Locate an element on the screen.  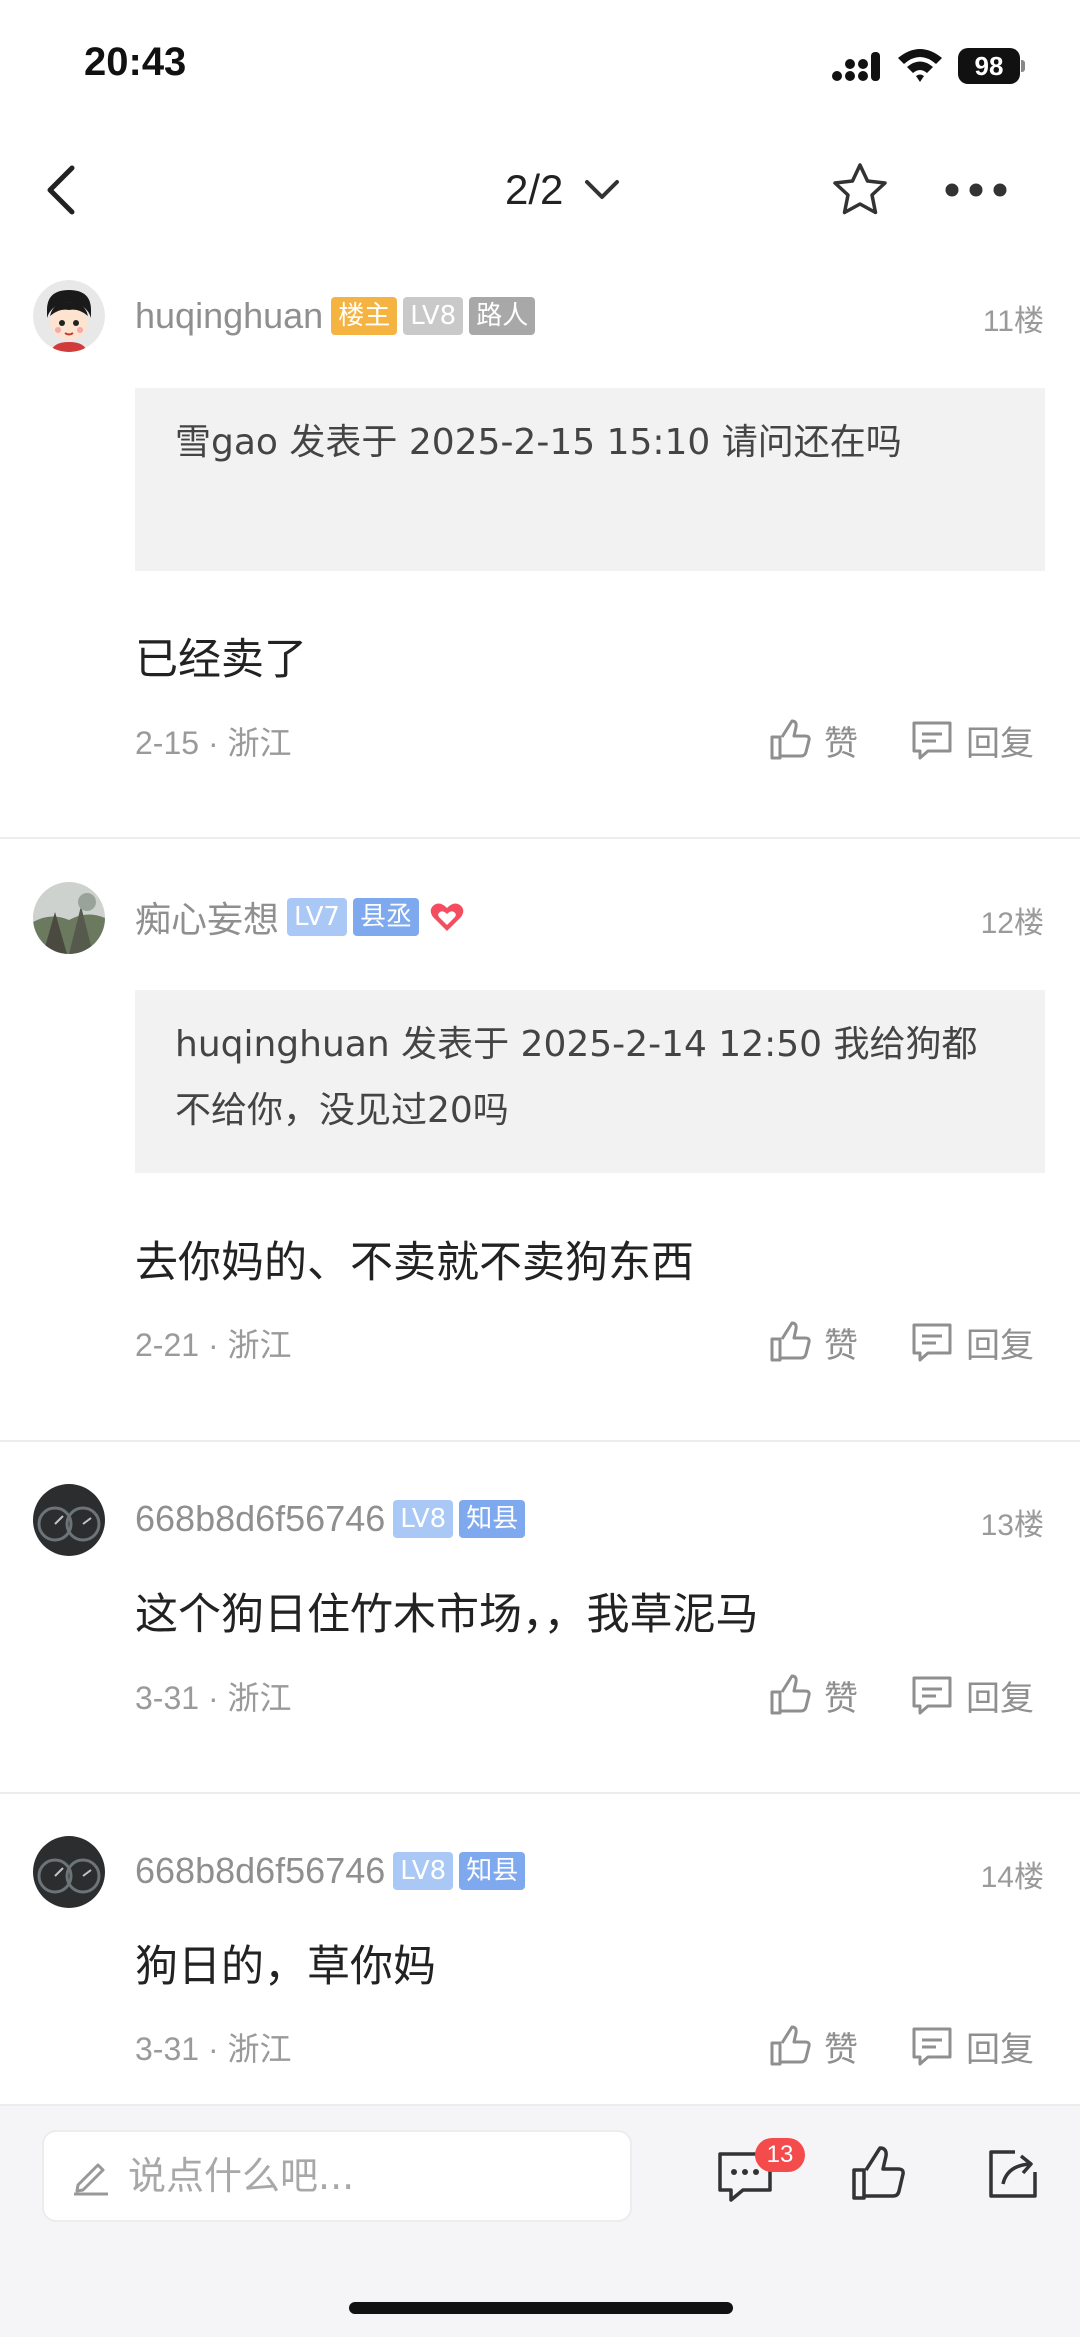
heart-icon is located at coordinates (447, 917).